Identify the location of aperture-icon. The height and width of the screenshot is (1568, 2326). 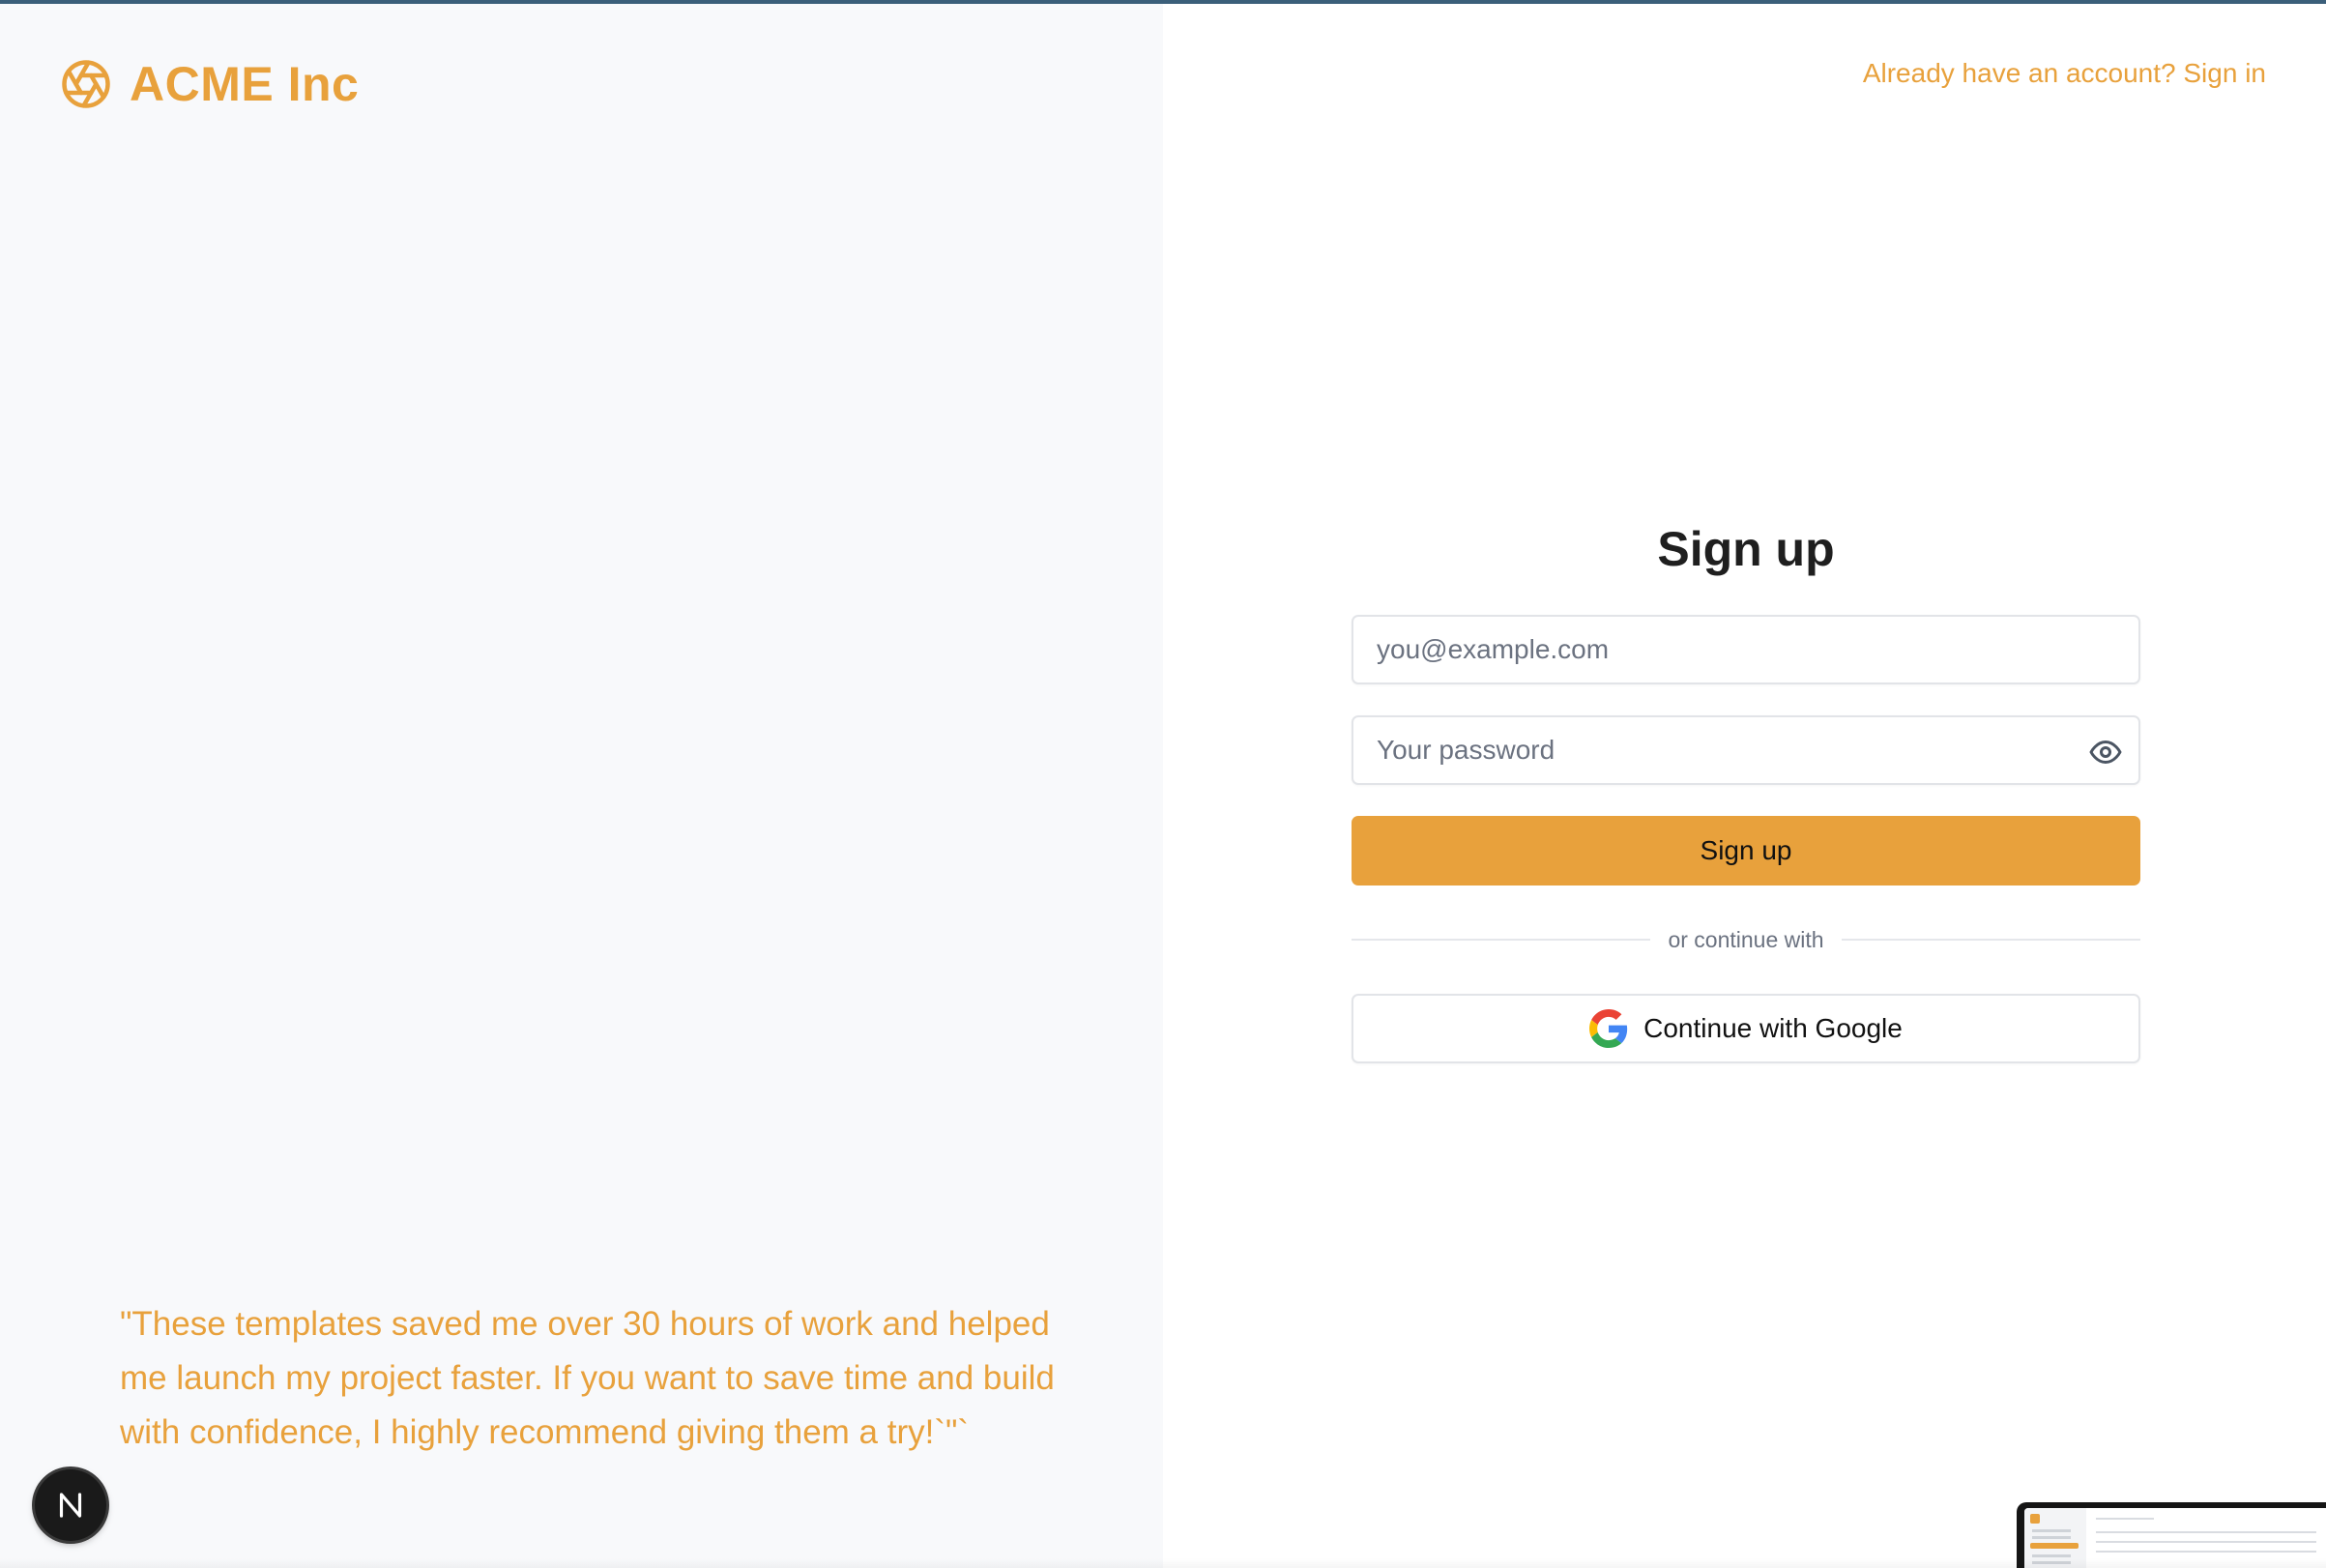
(86, 84).